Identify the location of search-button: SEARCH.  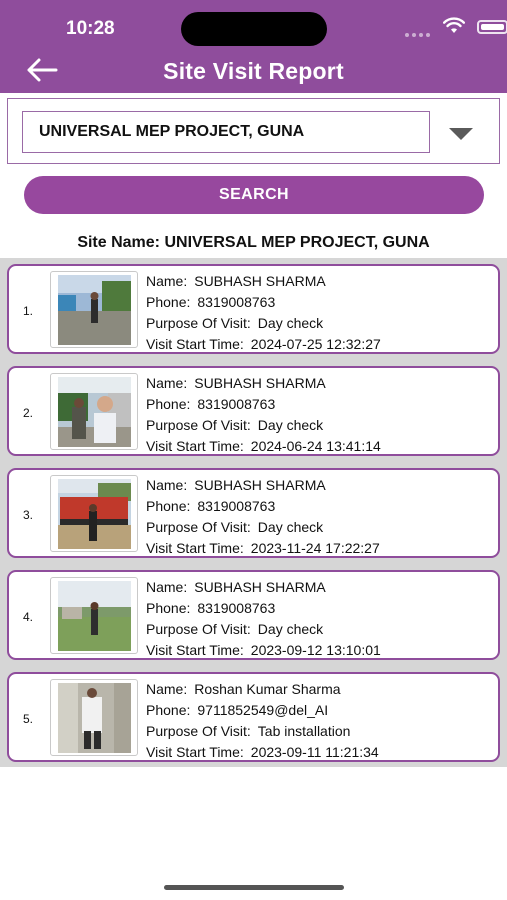
(254, 195).